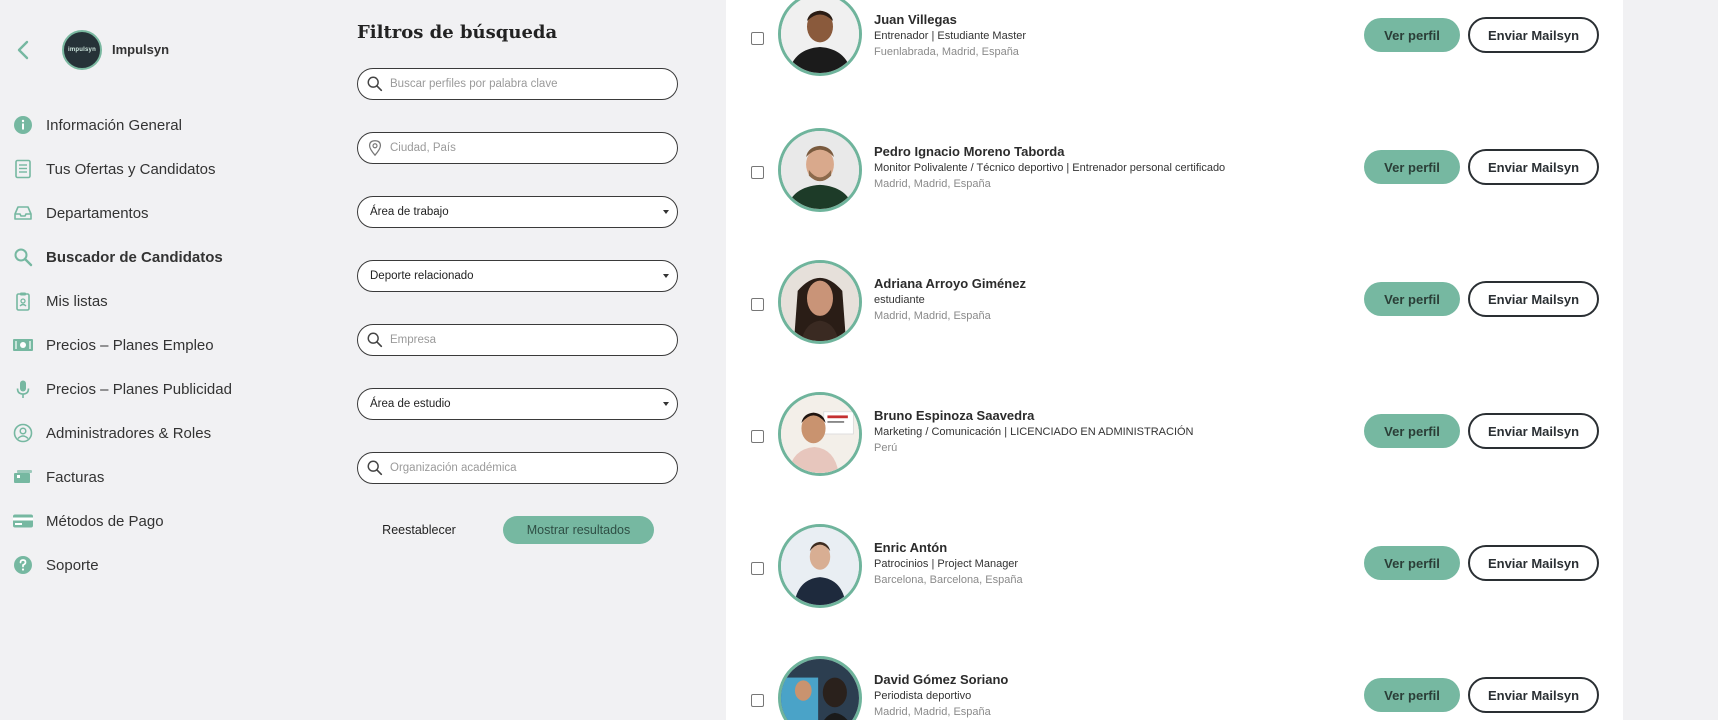 Image resolution: width=1718 pixels, height=720 pixels. What do you see at coordinates (170, 565) in the screenshot?
I see `sidebar-item-soporte: Soporte` at bounding box center [170, 565].